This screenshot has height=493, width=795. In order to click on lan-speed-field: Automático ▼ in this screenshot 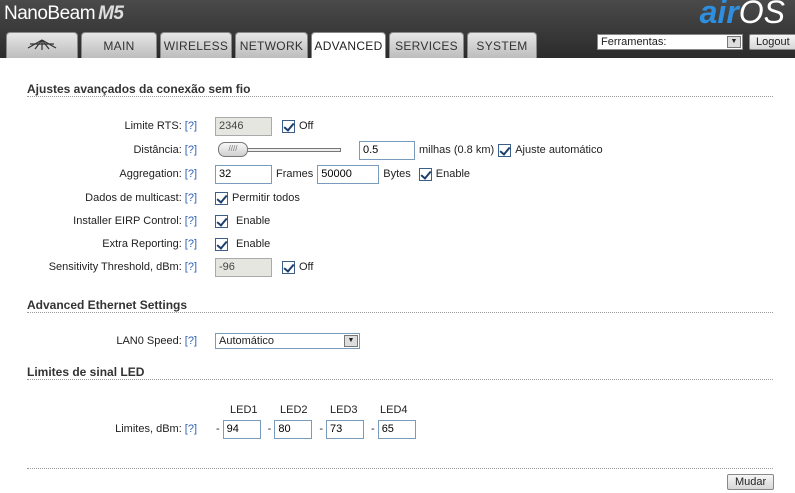, I will do `click(287, 341)`.